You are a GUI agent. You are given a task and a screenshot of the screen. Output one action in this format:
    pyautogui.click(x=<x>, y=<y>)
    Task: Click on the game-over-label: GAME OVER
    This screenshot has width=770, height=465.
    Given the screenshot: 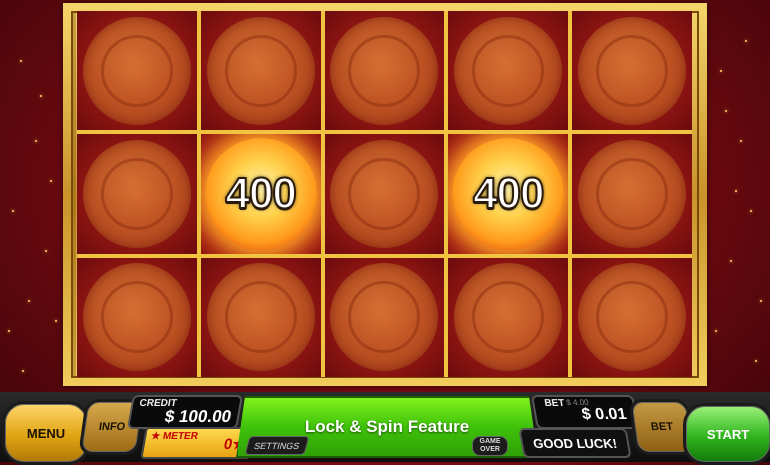 What is the action you would take?
    pyautogui.click(x=490, y=446)
    